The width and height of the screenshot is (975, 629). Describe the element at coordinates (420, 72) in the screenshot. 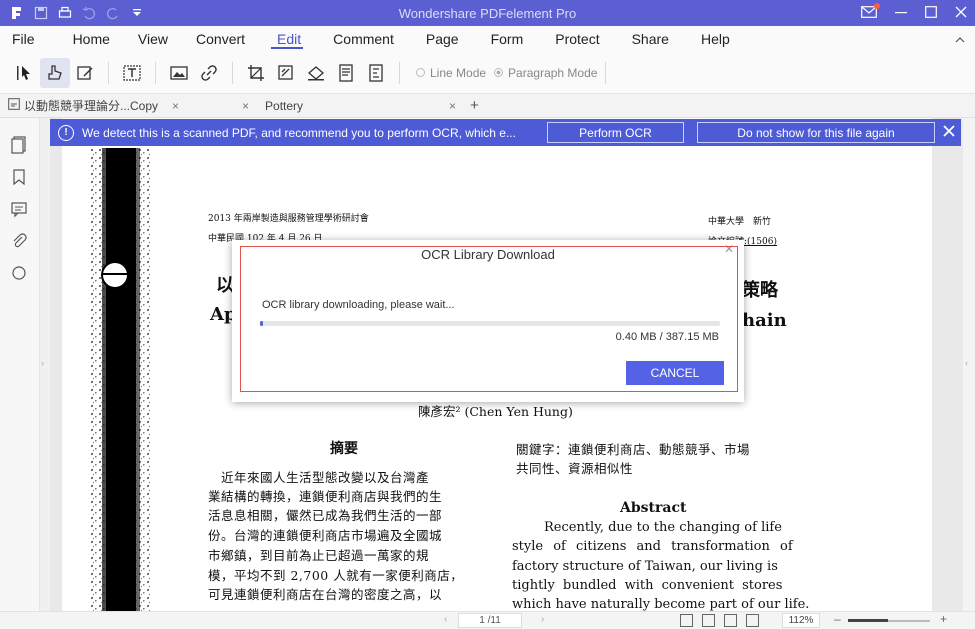

I see `line-mode-radio` at that location.